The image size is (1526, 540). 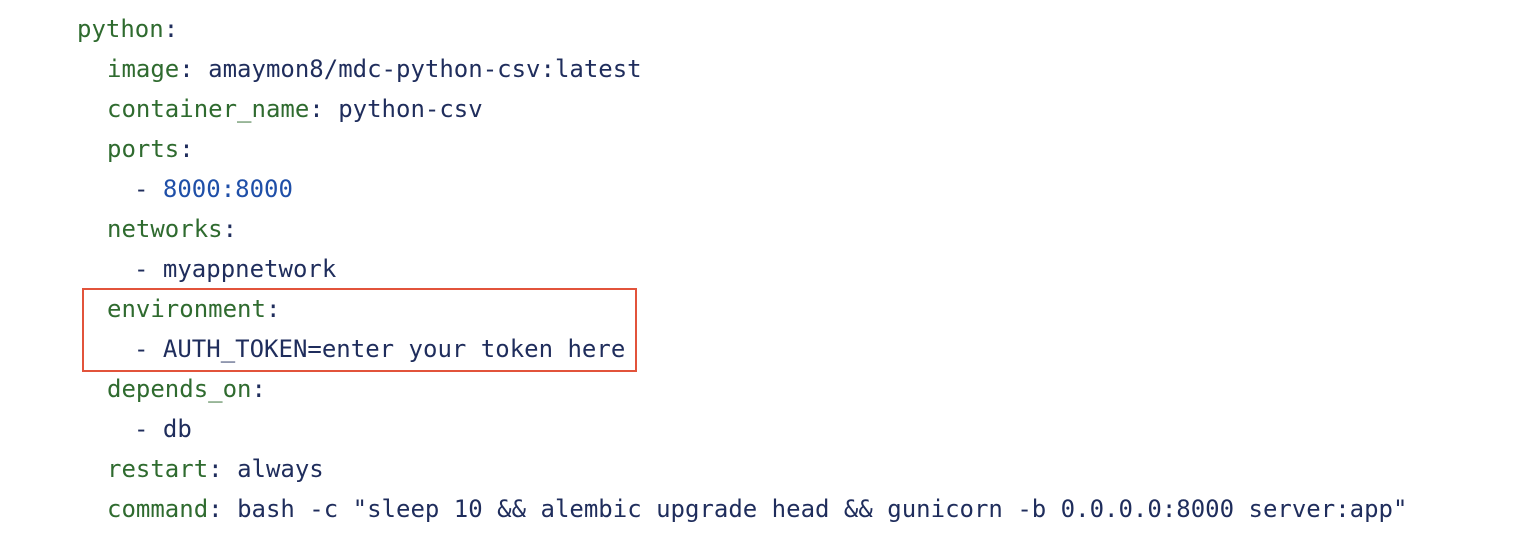 What do you see at coordinates (425, 69) in the screenshot?
I see `yaml-value-image: amaymon8/mdc-python-csv:latest` at bounding box center [425, 69].